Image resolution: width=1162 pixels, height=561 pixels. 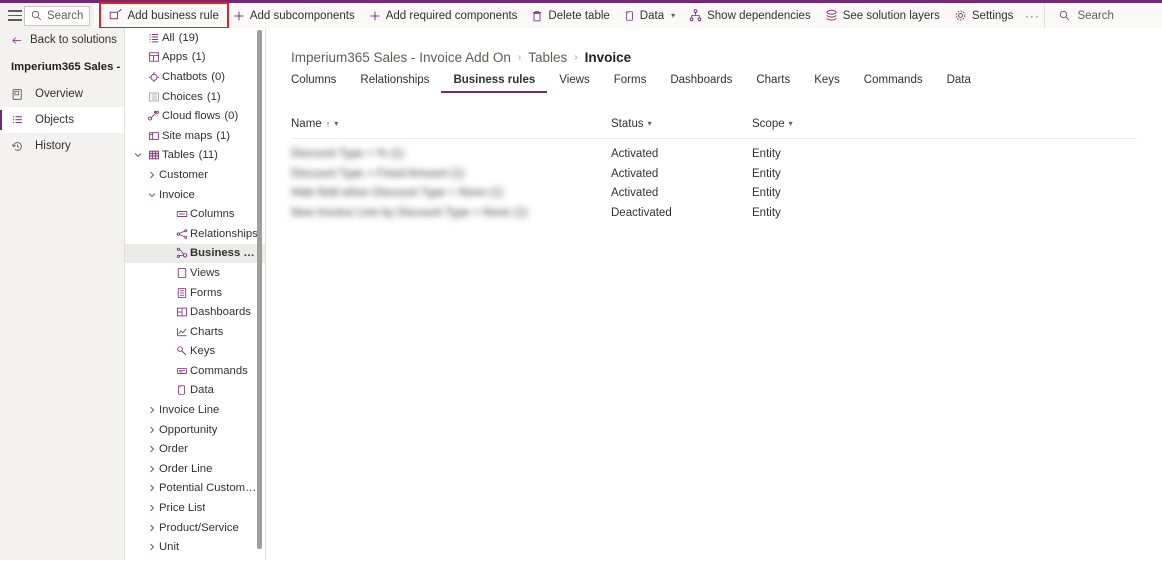 I want to click on tab-commands: Commands, so click(x=893, y=83).